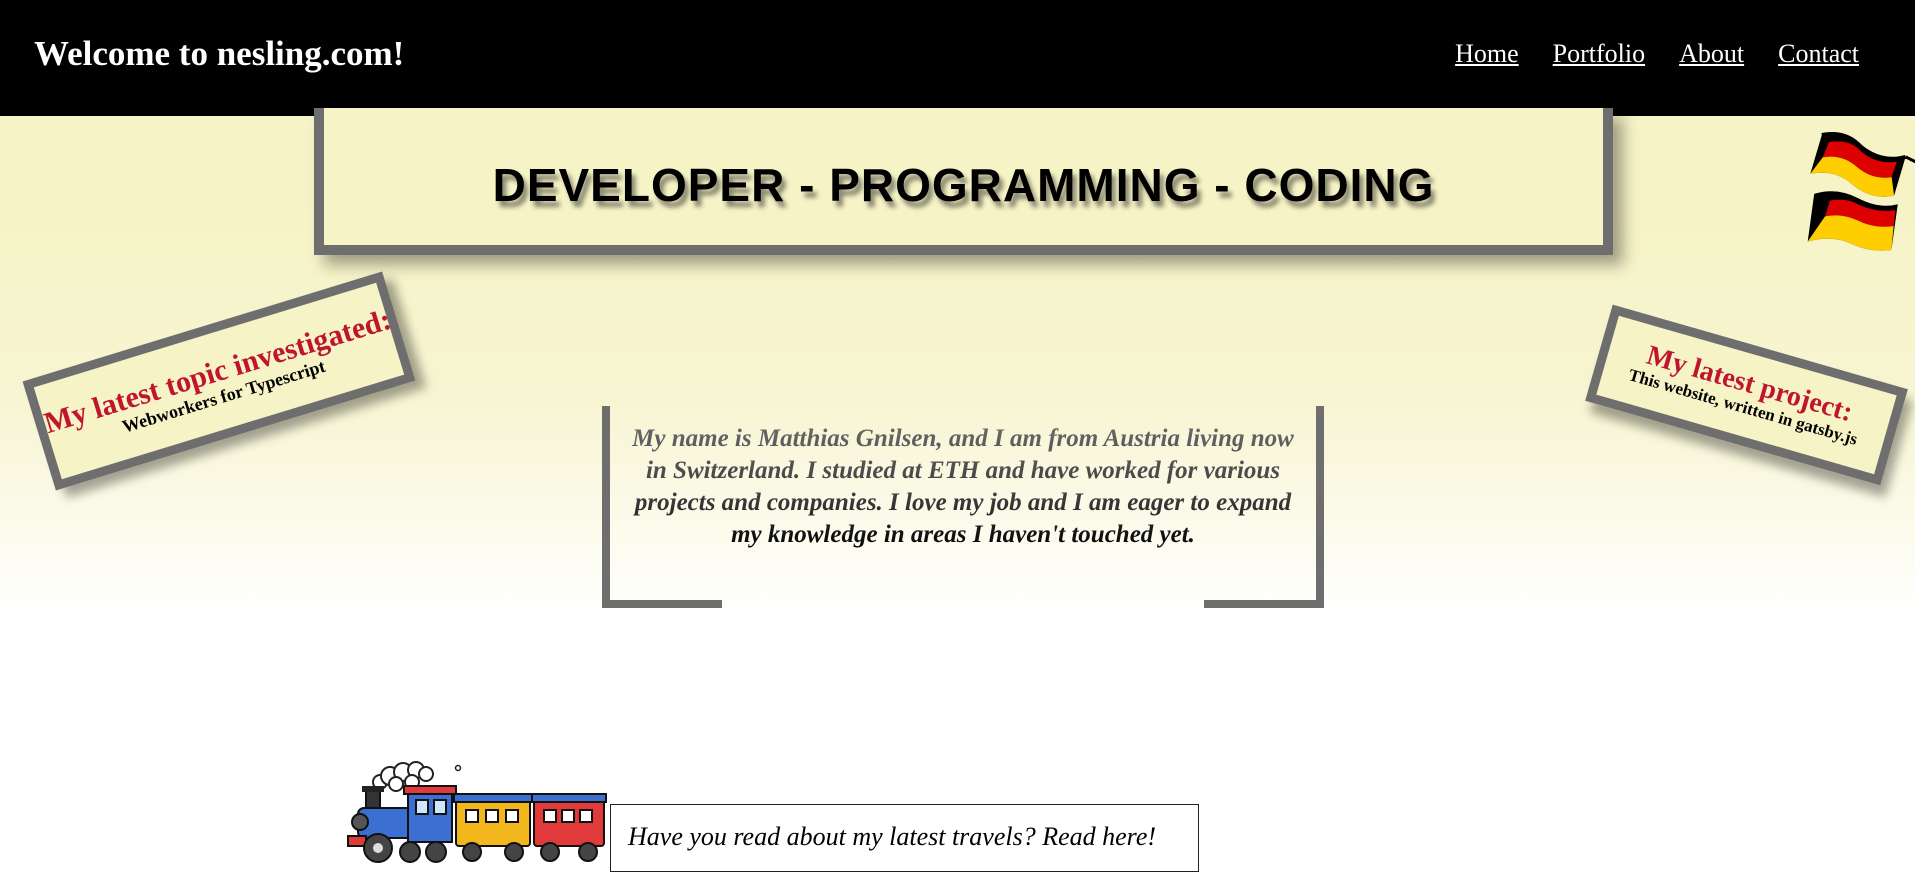 The width and height of the screenshot is (1915, 879). Describe the element at coordinates (1818, 54) in the screenshot. I see `nav-contact-link: Contact` at that location.